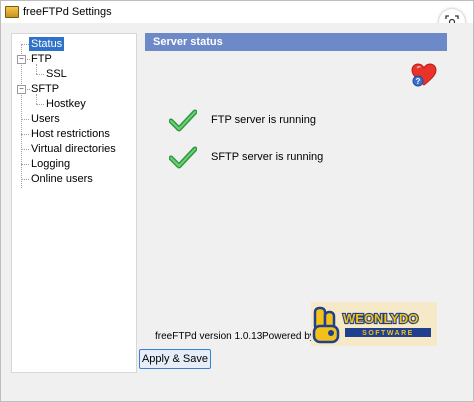 The image size is (474, 402). I want to click on weonlydo-logo: WEONLYDO SOFTWARE, so click(374, 324).